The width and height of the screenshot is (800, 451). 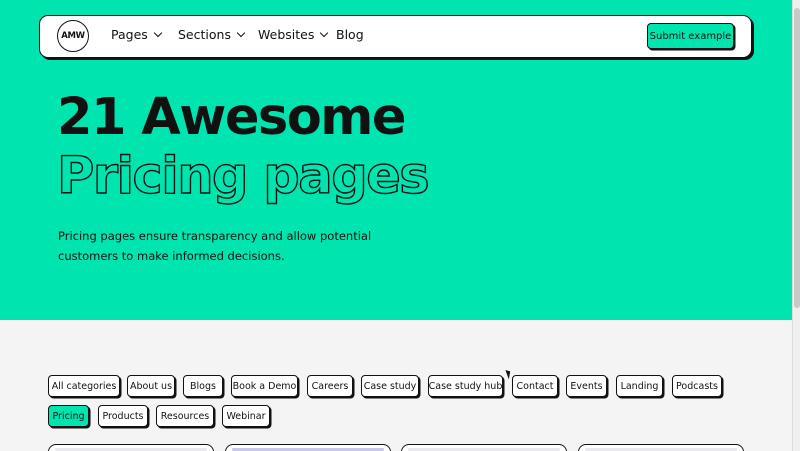 What do you see at coordinates (286, 34) in the screenshot?
I see `nav-websites-label: Websites` at bounding box center [286, 34].